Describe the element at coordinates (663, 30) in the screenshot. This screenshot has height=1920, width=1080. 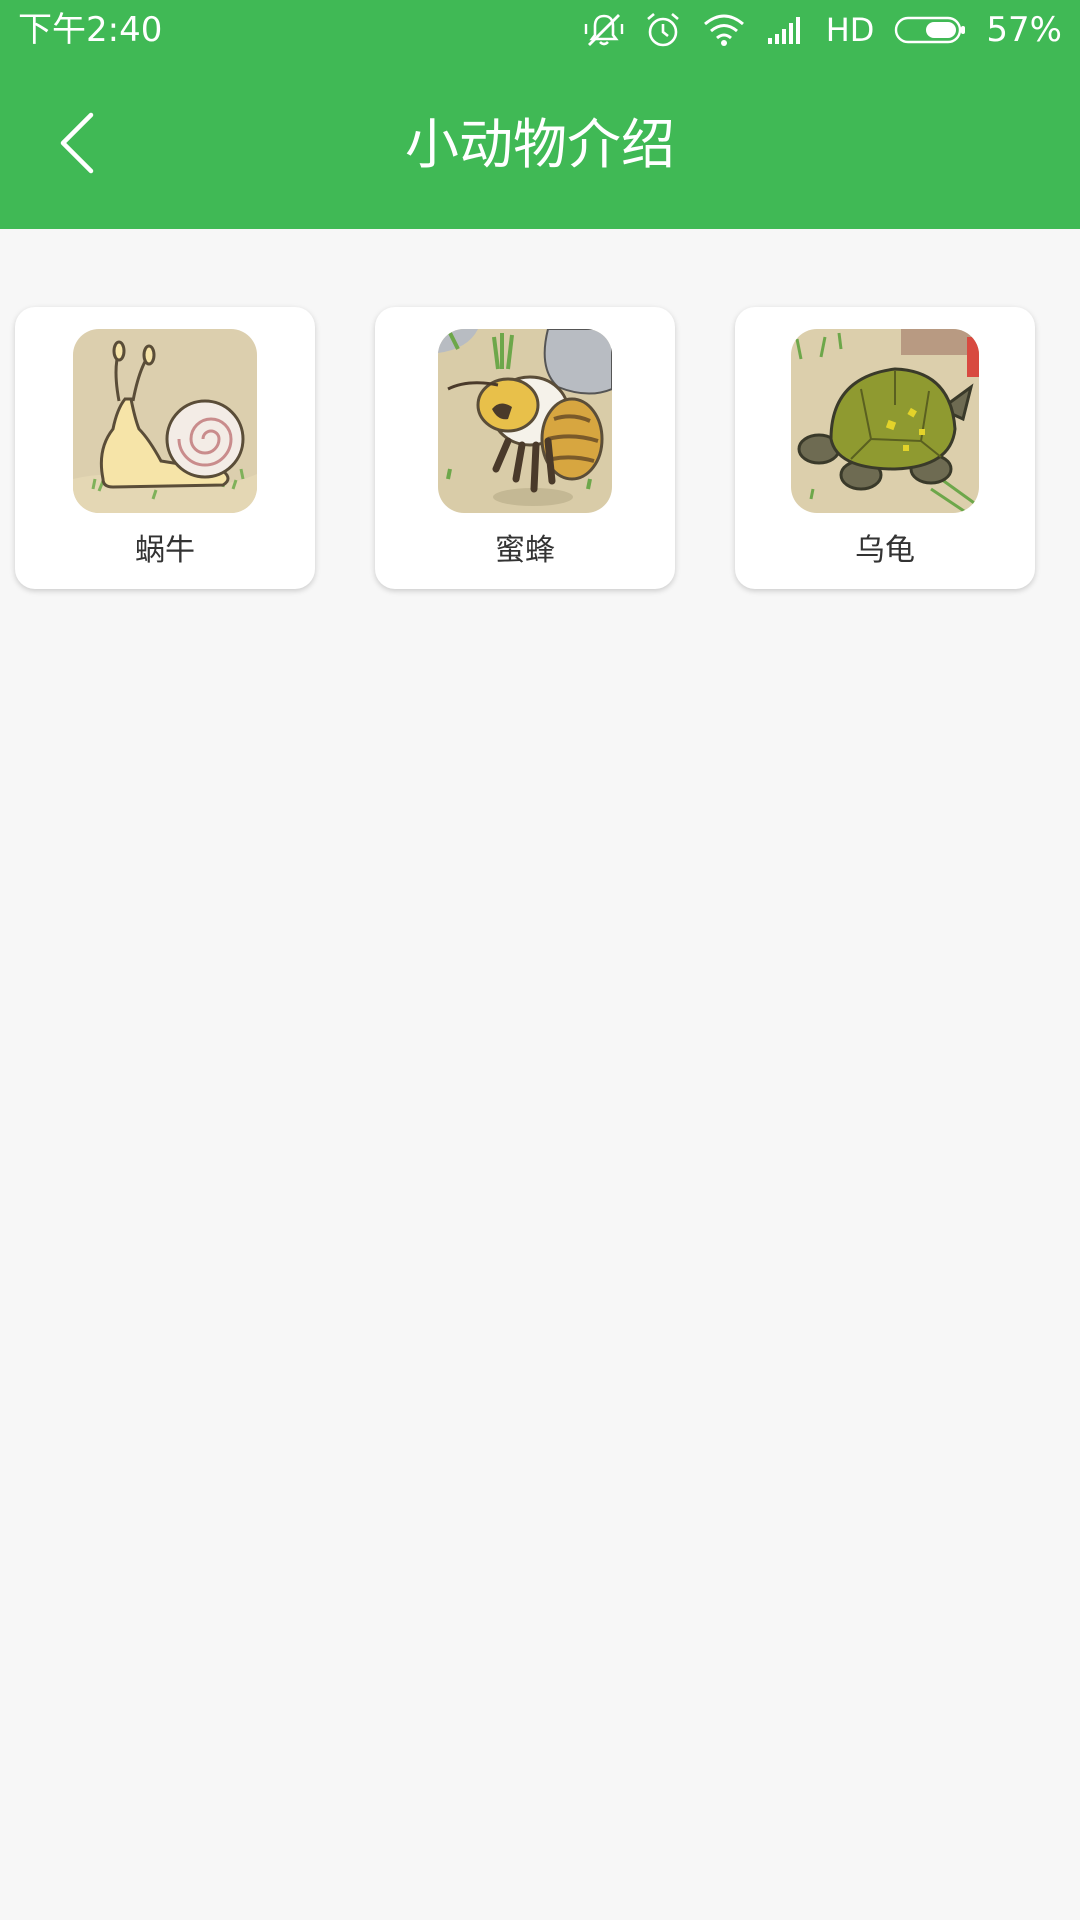
I see `alarm-clock-icon` at that location.